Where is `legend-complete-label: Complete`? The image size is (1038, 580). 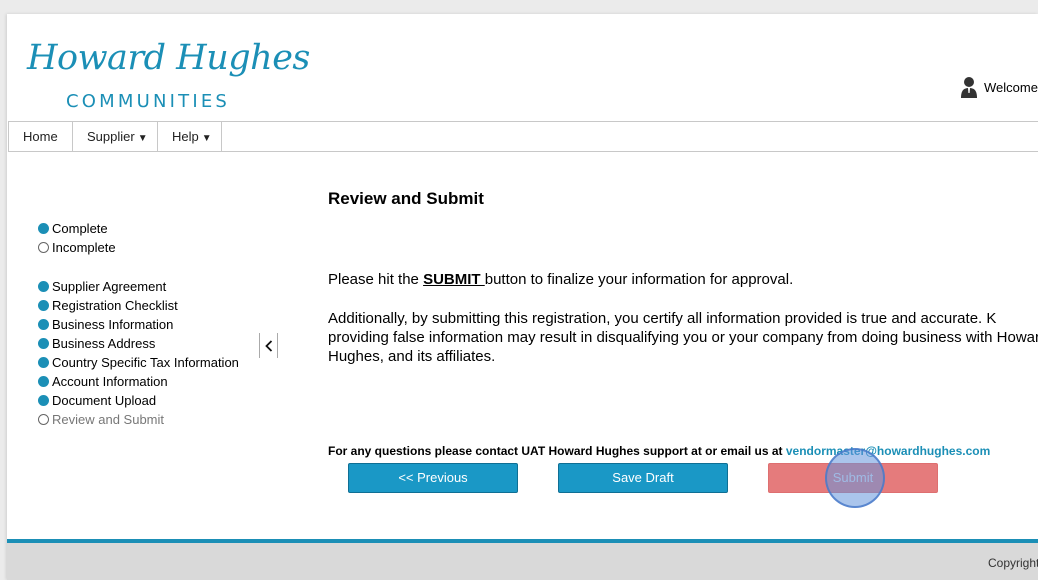 legend-complete-label: Complete is located at coordinates (80, 228).